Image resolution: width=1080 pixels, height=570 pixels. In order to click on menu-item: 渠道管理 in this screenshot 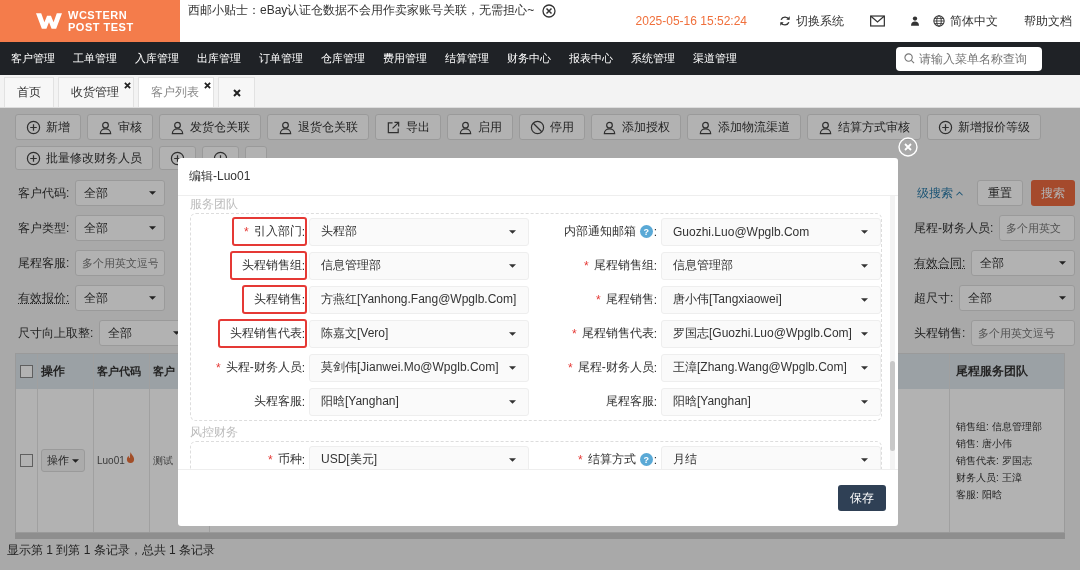, I will do `click(715, 58)`.